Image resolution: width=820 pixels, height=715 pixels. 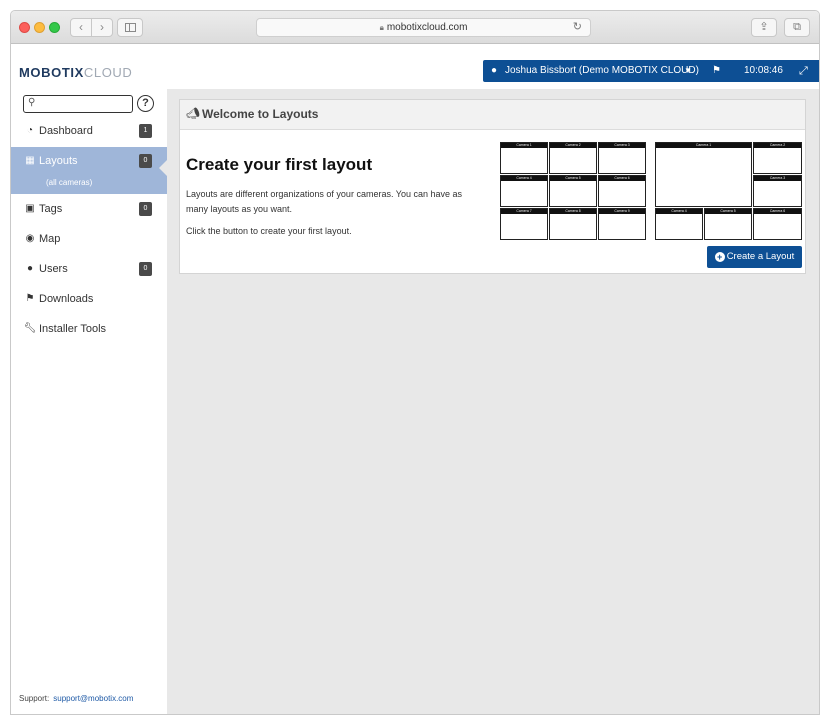 What do you see at coordinates (108, 72) in the screenshot?
I see `logo-part-2: CLOUD` at bounding box center [108, 72].